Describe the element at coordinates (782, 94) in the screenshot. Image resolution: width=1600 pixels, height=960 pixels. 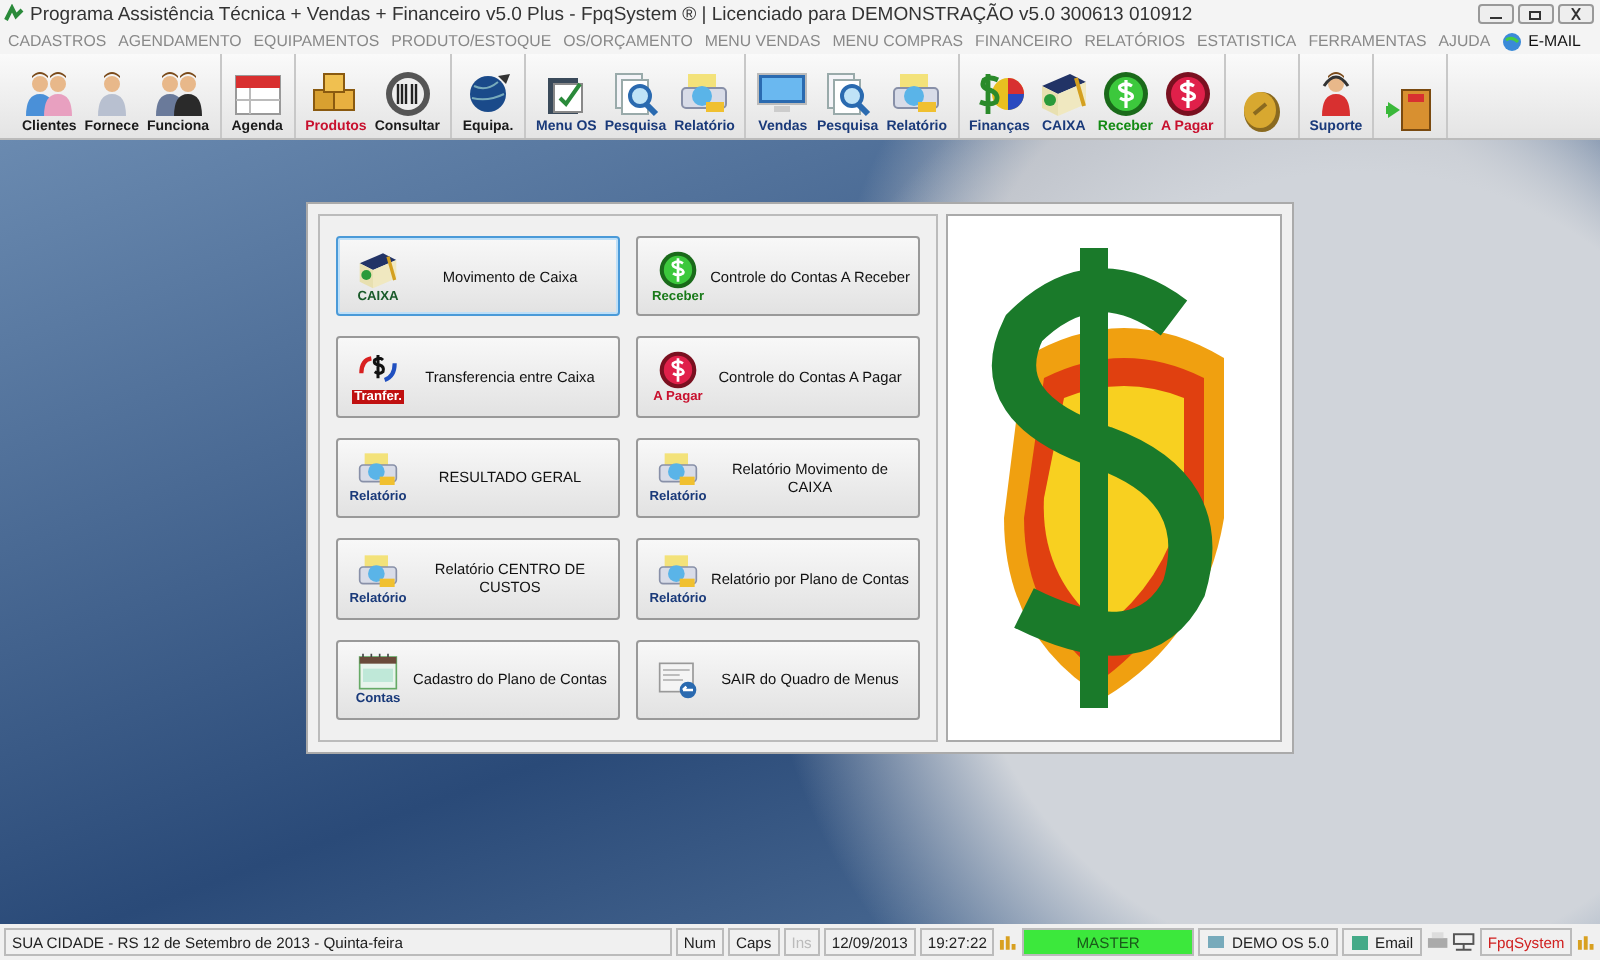
I see `monitor-icon` at that location.